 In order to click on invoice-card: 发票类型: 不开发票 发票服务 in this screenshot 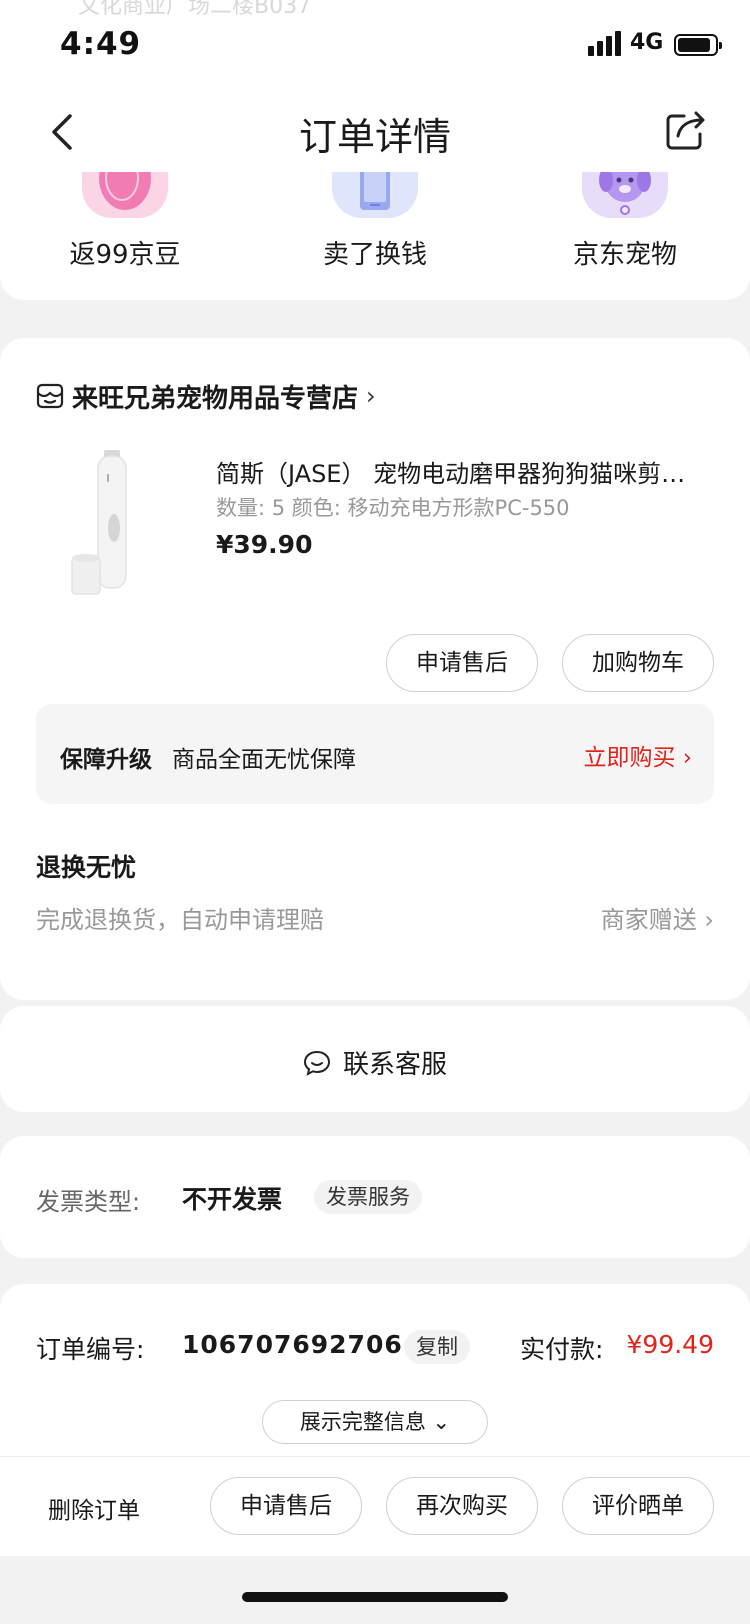, I will do `click(375, 1197)`.